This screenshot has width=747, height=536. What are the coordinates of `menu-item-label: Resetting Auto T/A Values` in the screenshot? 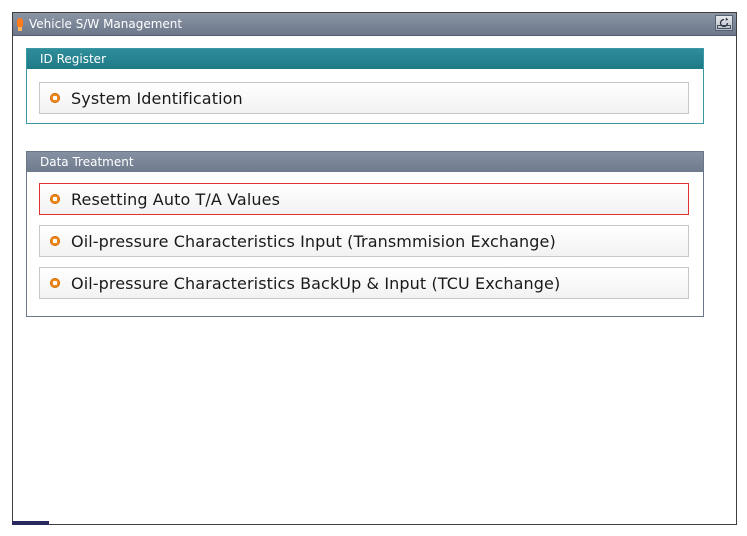 It's located at (175, 199).